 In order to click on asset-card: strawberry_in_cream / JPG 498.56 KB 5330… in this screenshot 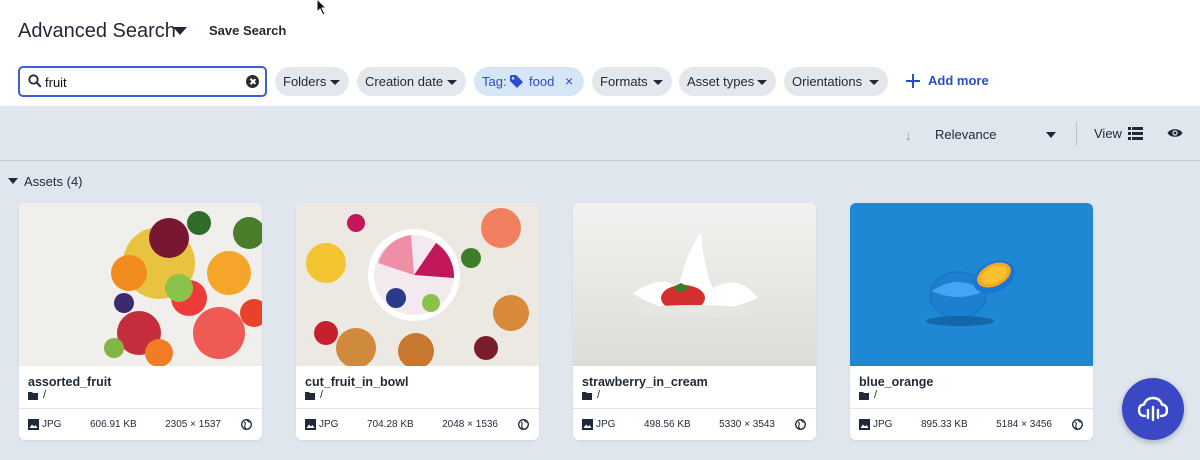, I will do `click(694, 321)`.